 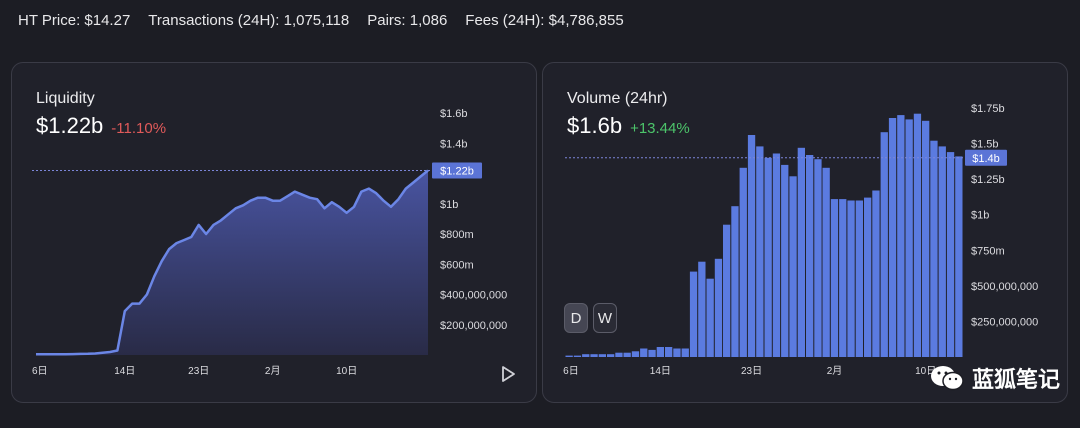 What do you see at coordinates (457, 171) in the screenshot?
I see `current-value-label: $1.22b` at bounding box center [457, 171].